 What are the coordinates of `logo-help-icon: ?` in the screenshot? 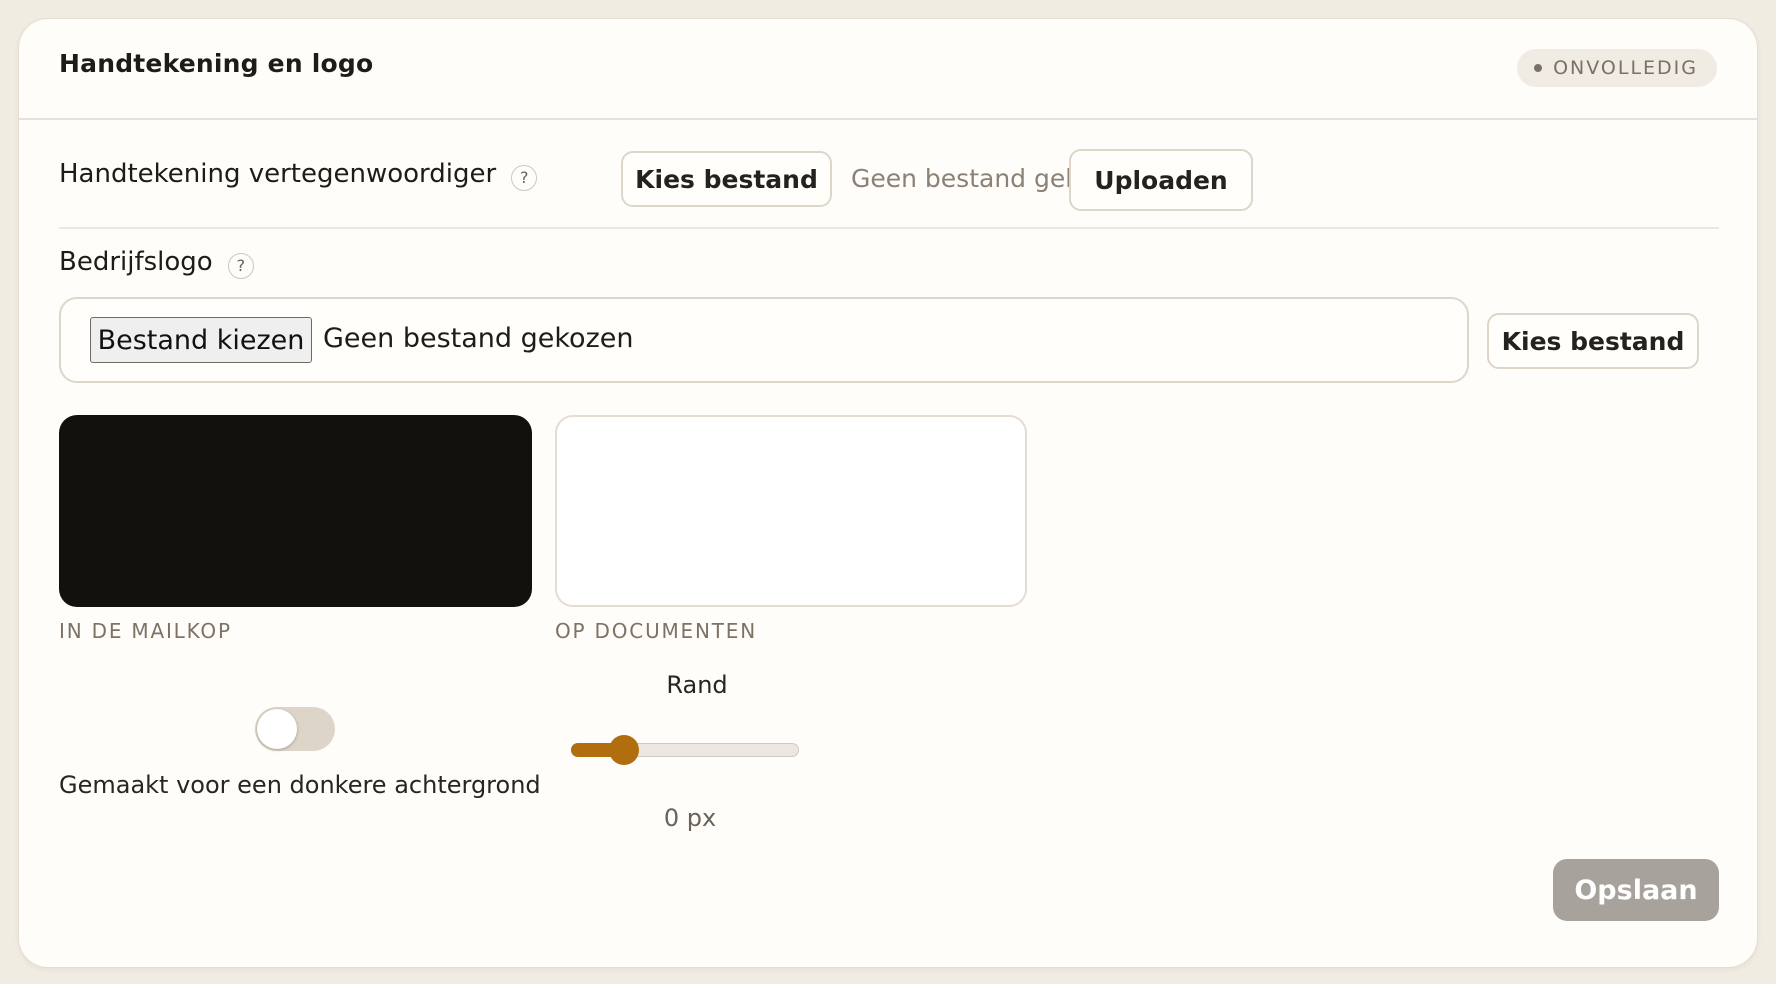 It's located at (240, 265).